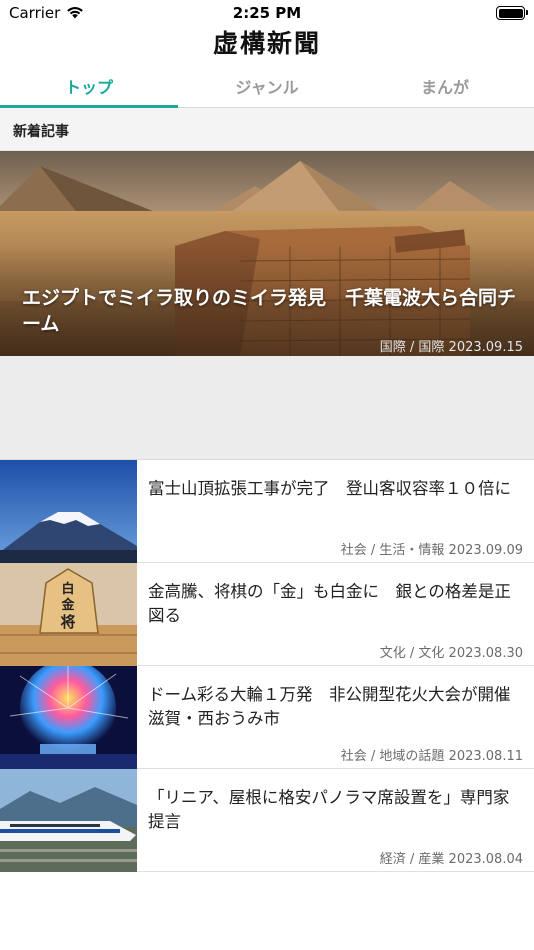 This screenshot has height=950, width=534. I want to click on section-title: 新着記事, so click(41, 132).